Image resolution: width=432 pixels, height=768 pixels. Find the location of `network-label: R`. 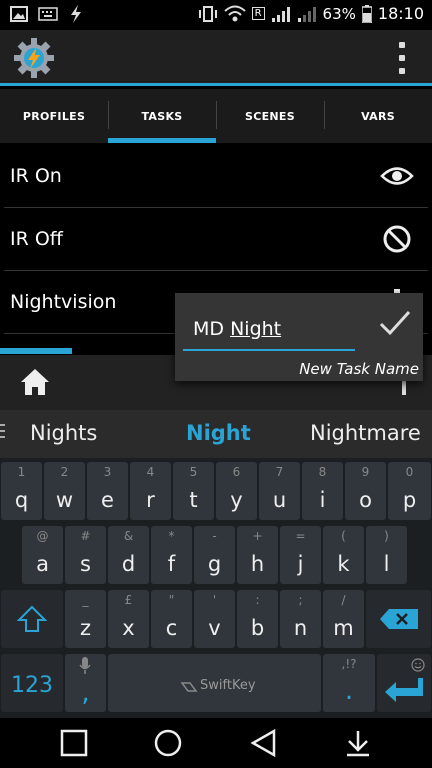

network-label: R is located at coordinates (258, 13).